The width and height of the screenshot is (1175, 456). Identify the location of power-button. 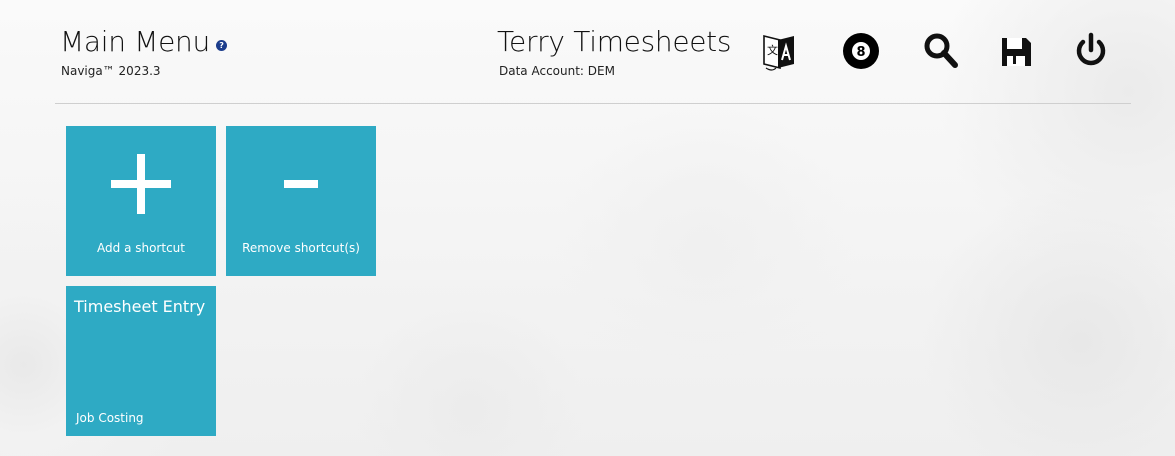
(1091, 51).